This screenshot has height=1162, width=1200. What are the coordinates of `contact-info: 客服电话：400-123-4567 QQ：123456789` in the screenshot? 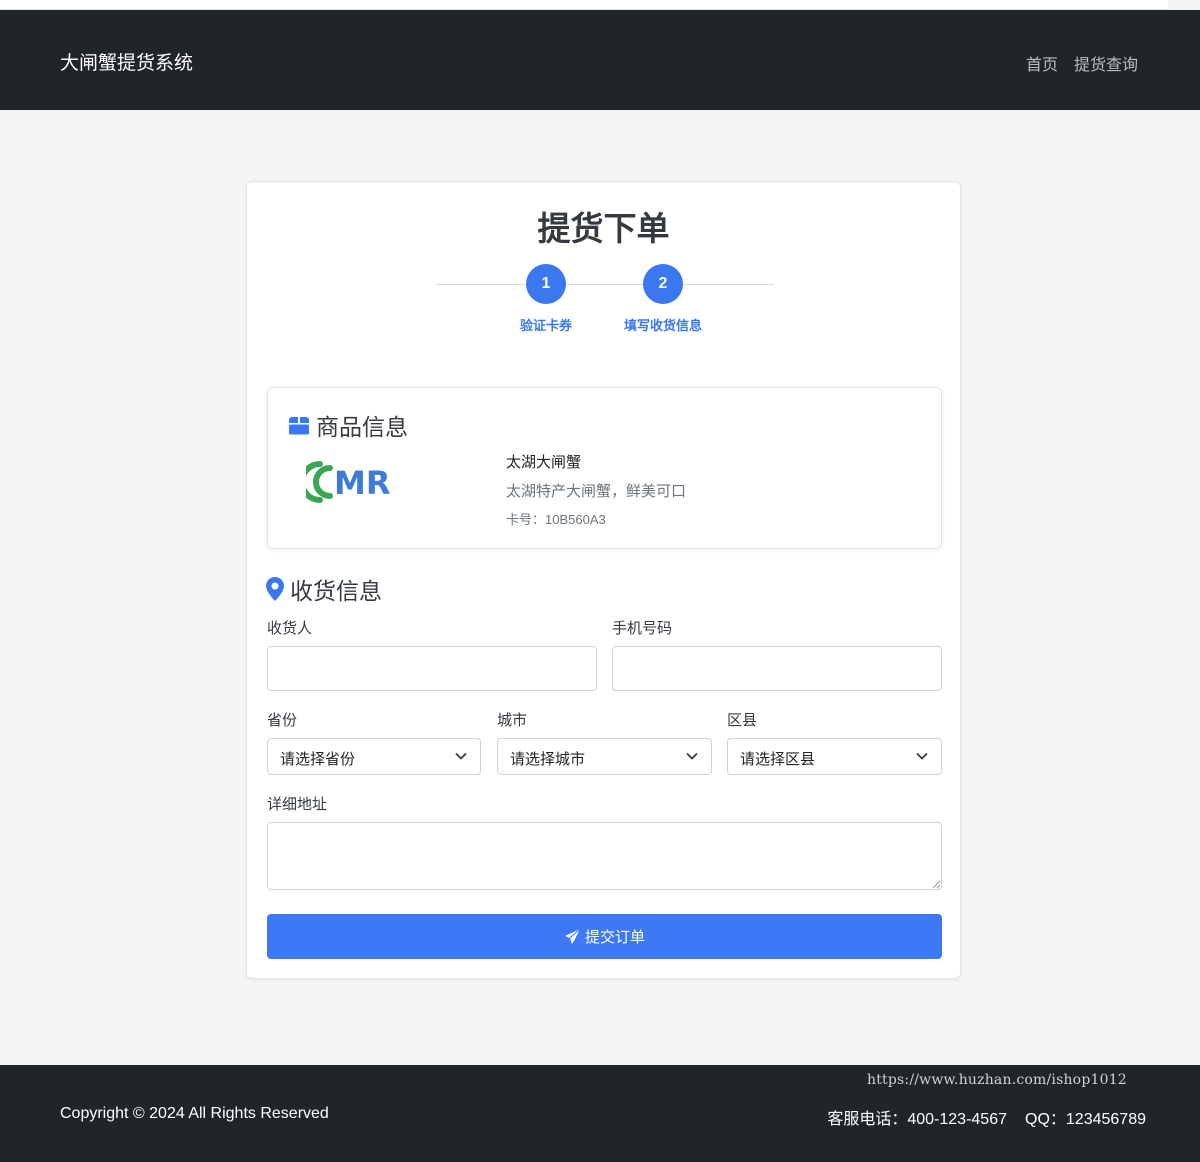 It's located at (986, 1117).